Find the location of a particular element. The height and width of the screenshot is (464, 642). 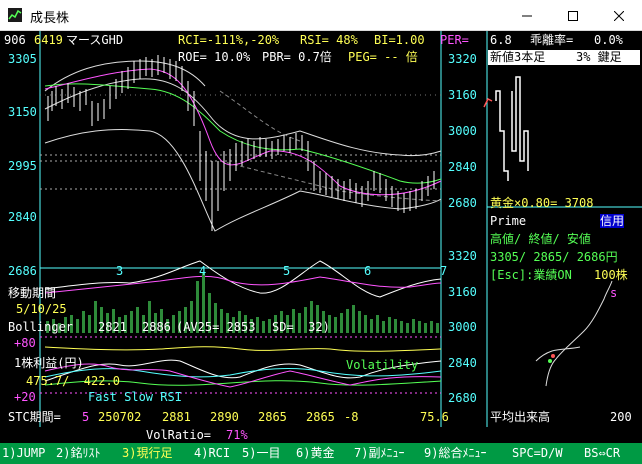

stc-percent: 75.6 is located at coordinates (434, 417).